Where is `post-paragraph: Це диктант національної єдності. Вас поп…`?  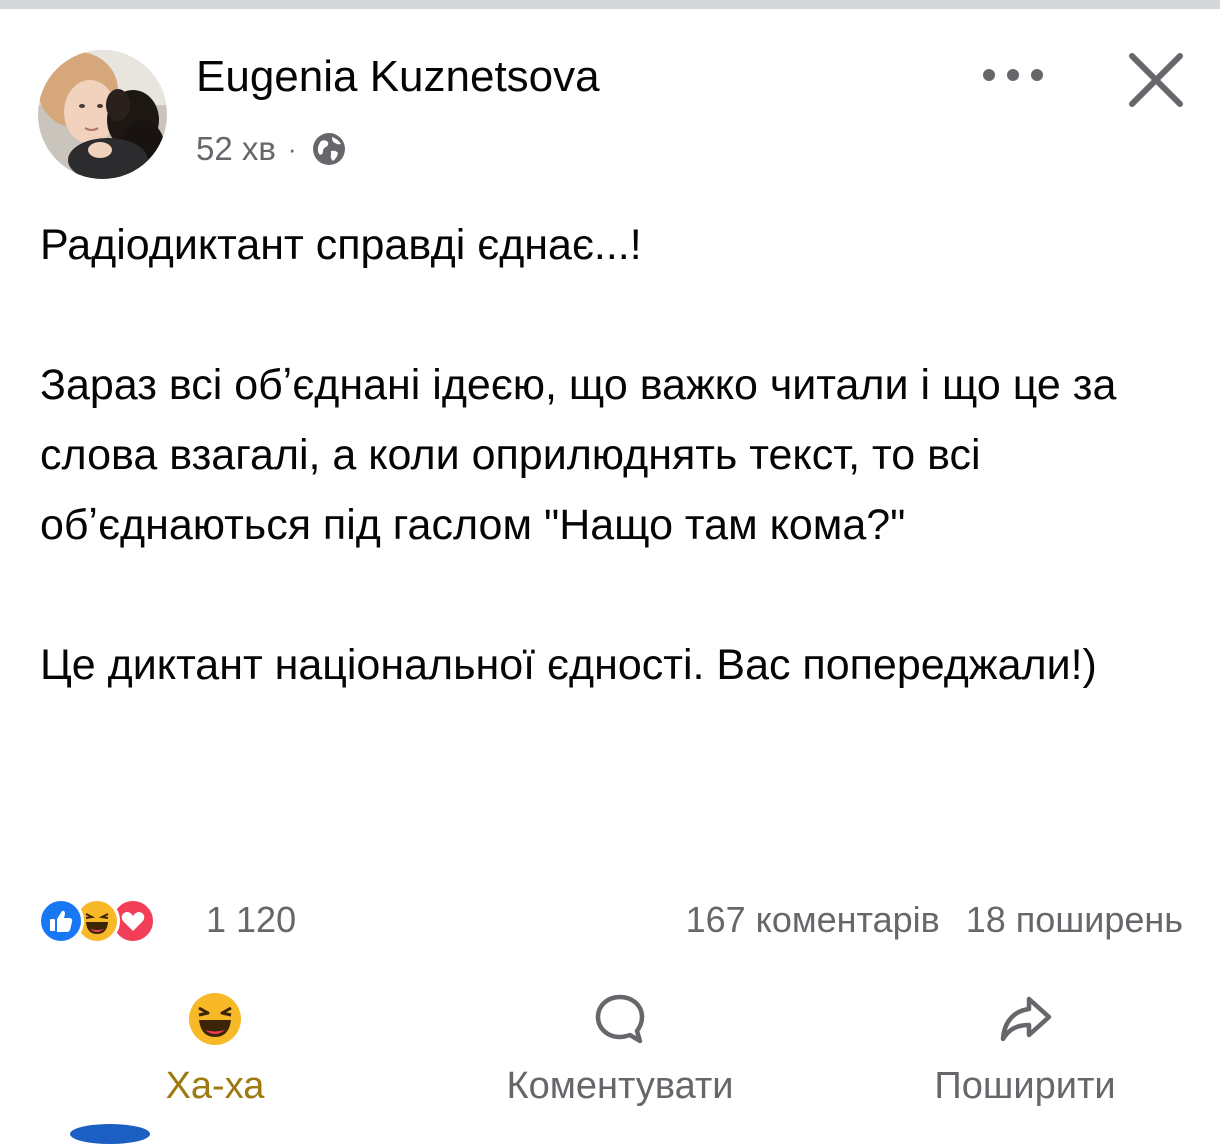
post-paragraph: Це диктант національної єдності. Вас поп… is located at coordinates (568, 665).